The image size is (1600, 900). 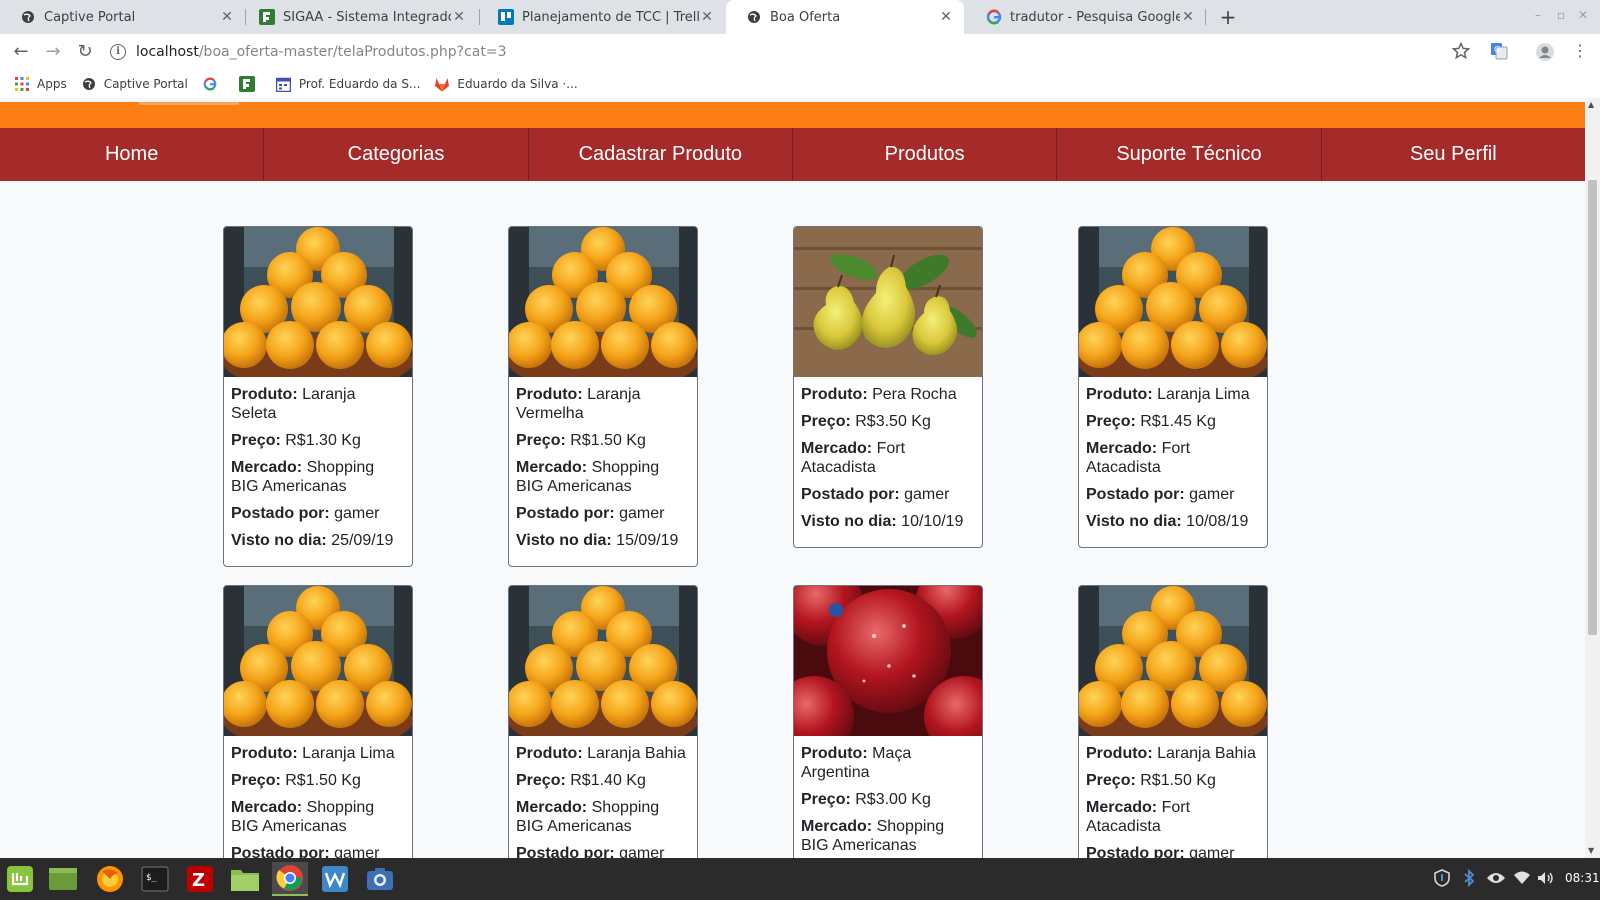 What do you see at coordinates (506, 17) in the screenshot?
I see `trello-icon` at bounding box center [506, 17].